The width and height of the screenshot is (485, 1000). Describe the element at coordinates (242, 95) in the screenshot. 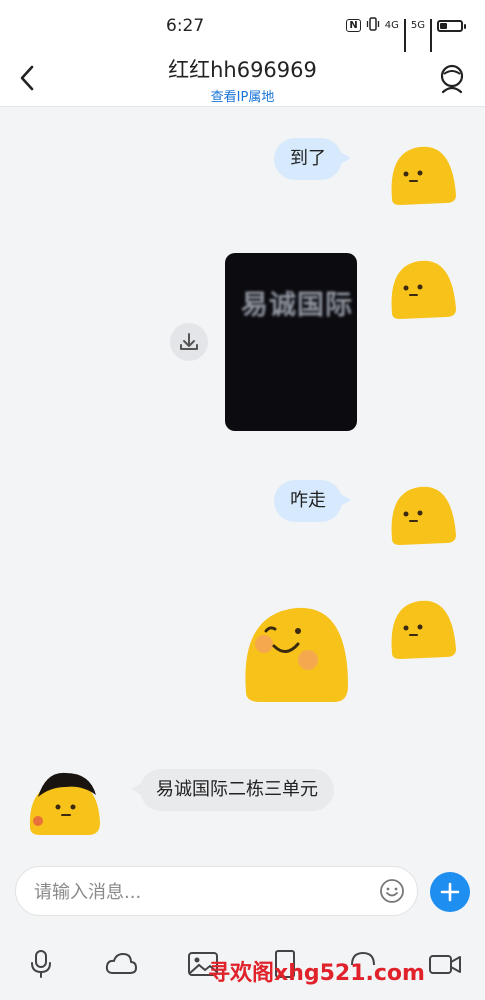

I see `ip-location-link: 查看IP属地` at that location.